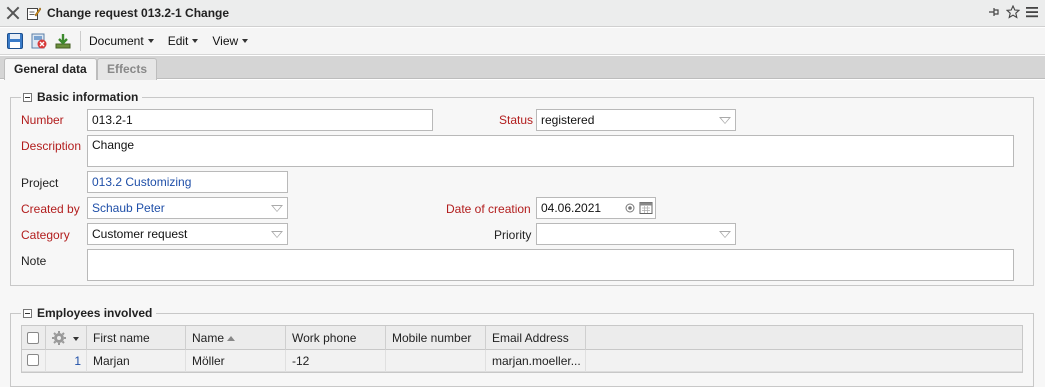 The width and height of the screenshot is (1045, 387). Describe the element at coordinates (127, 69) in the screenshot. I see `tab-effects: Effects` at that location.